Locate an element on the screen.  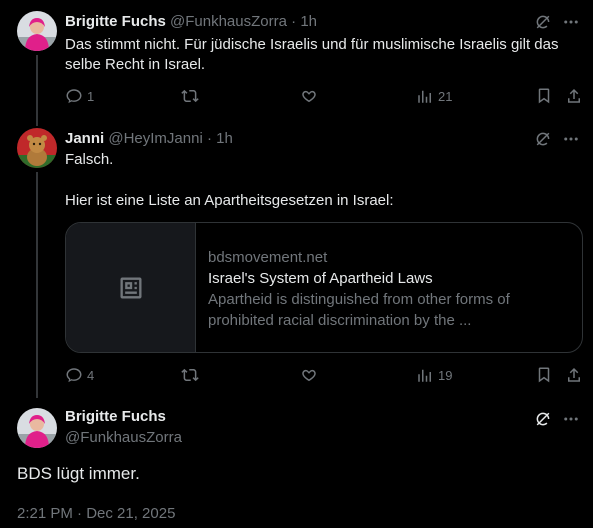
views-button: 19 is located at coordinates (434, 375).